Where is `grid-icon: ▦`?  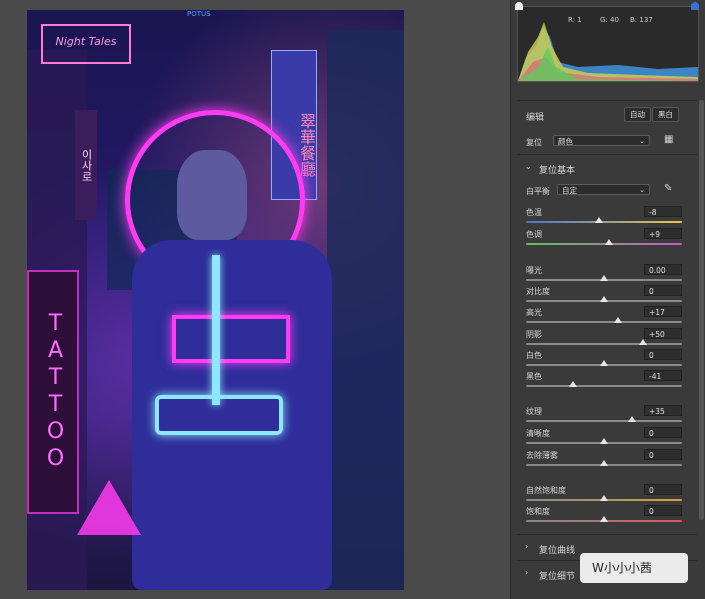
grid-icon: ▦ is located at coordinates (668, 139).